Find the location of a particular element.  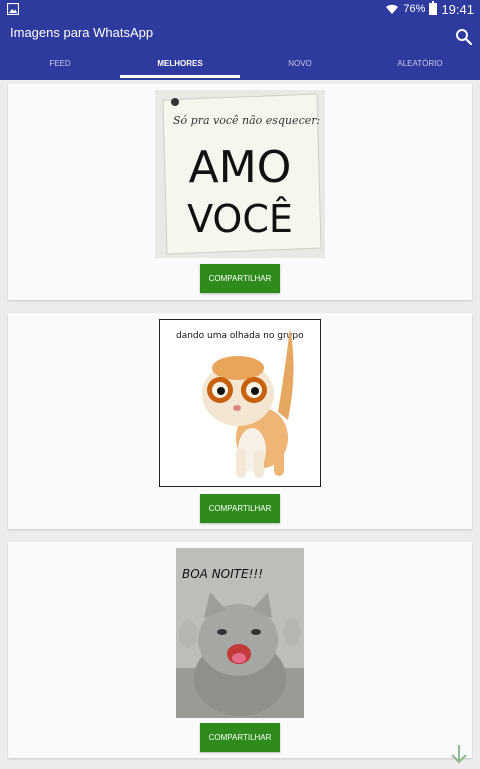

post-image: dando uma olhada no grupo is located at coordinates (240, 403).